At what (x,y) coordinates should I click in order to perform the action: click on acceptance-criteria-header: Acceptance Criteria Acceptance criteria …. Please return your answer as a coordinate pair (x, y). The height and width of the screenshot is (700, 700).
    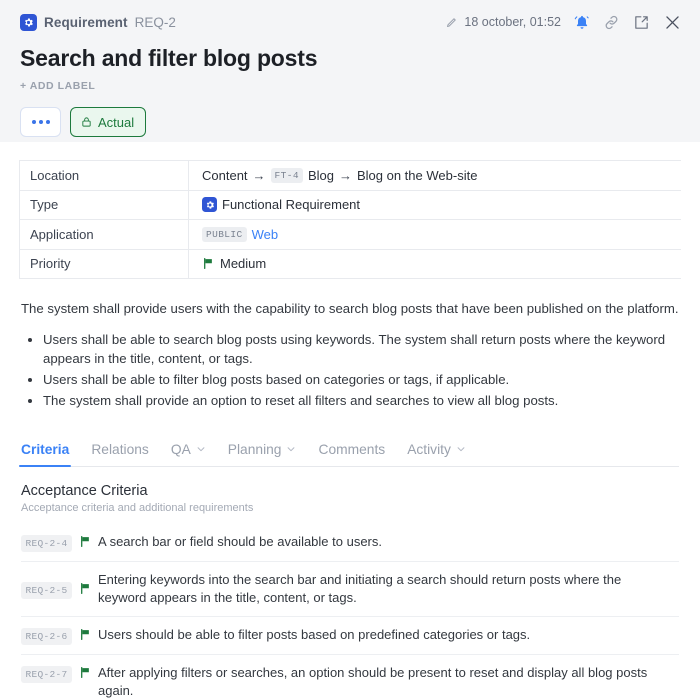
    Looking at the image, I should click on (350, 498).